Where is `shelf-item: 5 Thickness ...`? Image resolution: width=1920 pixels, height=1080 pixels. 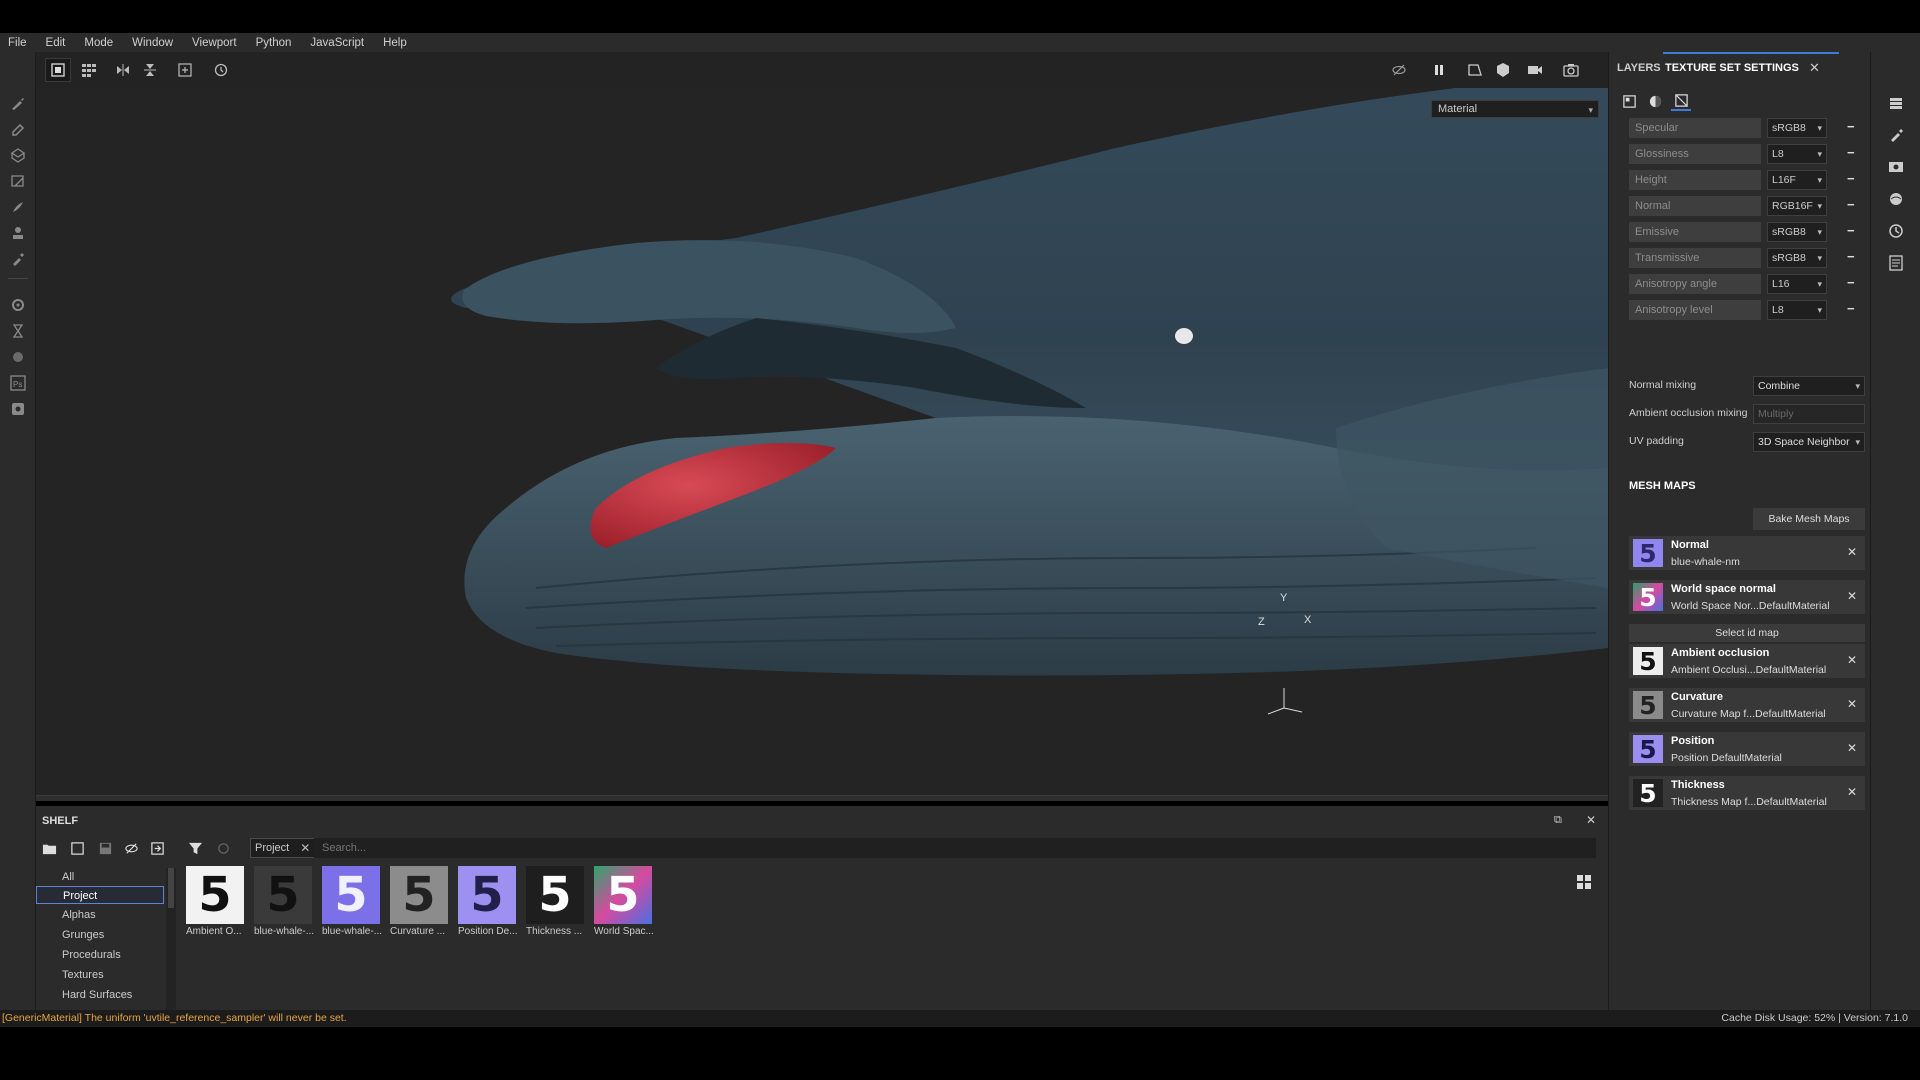 shelf-item: 5 Thickness ... is located at coordinates (557, 901).